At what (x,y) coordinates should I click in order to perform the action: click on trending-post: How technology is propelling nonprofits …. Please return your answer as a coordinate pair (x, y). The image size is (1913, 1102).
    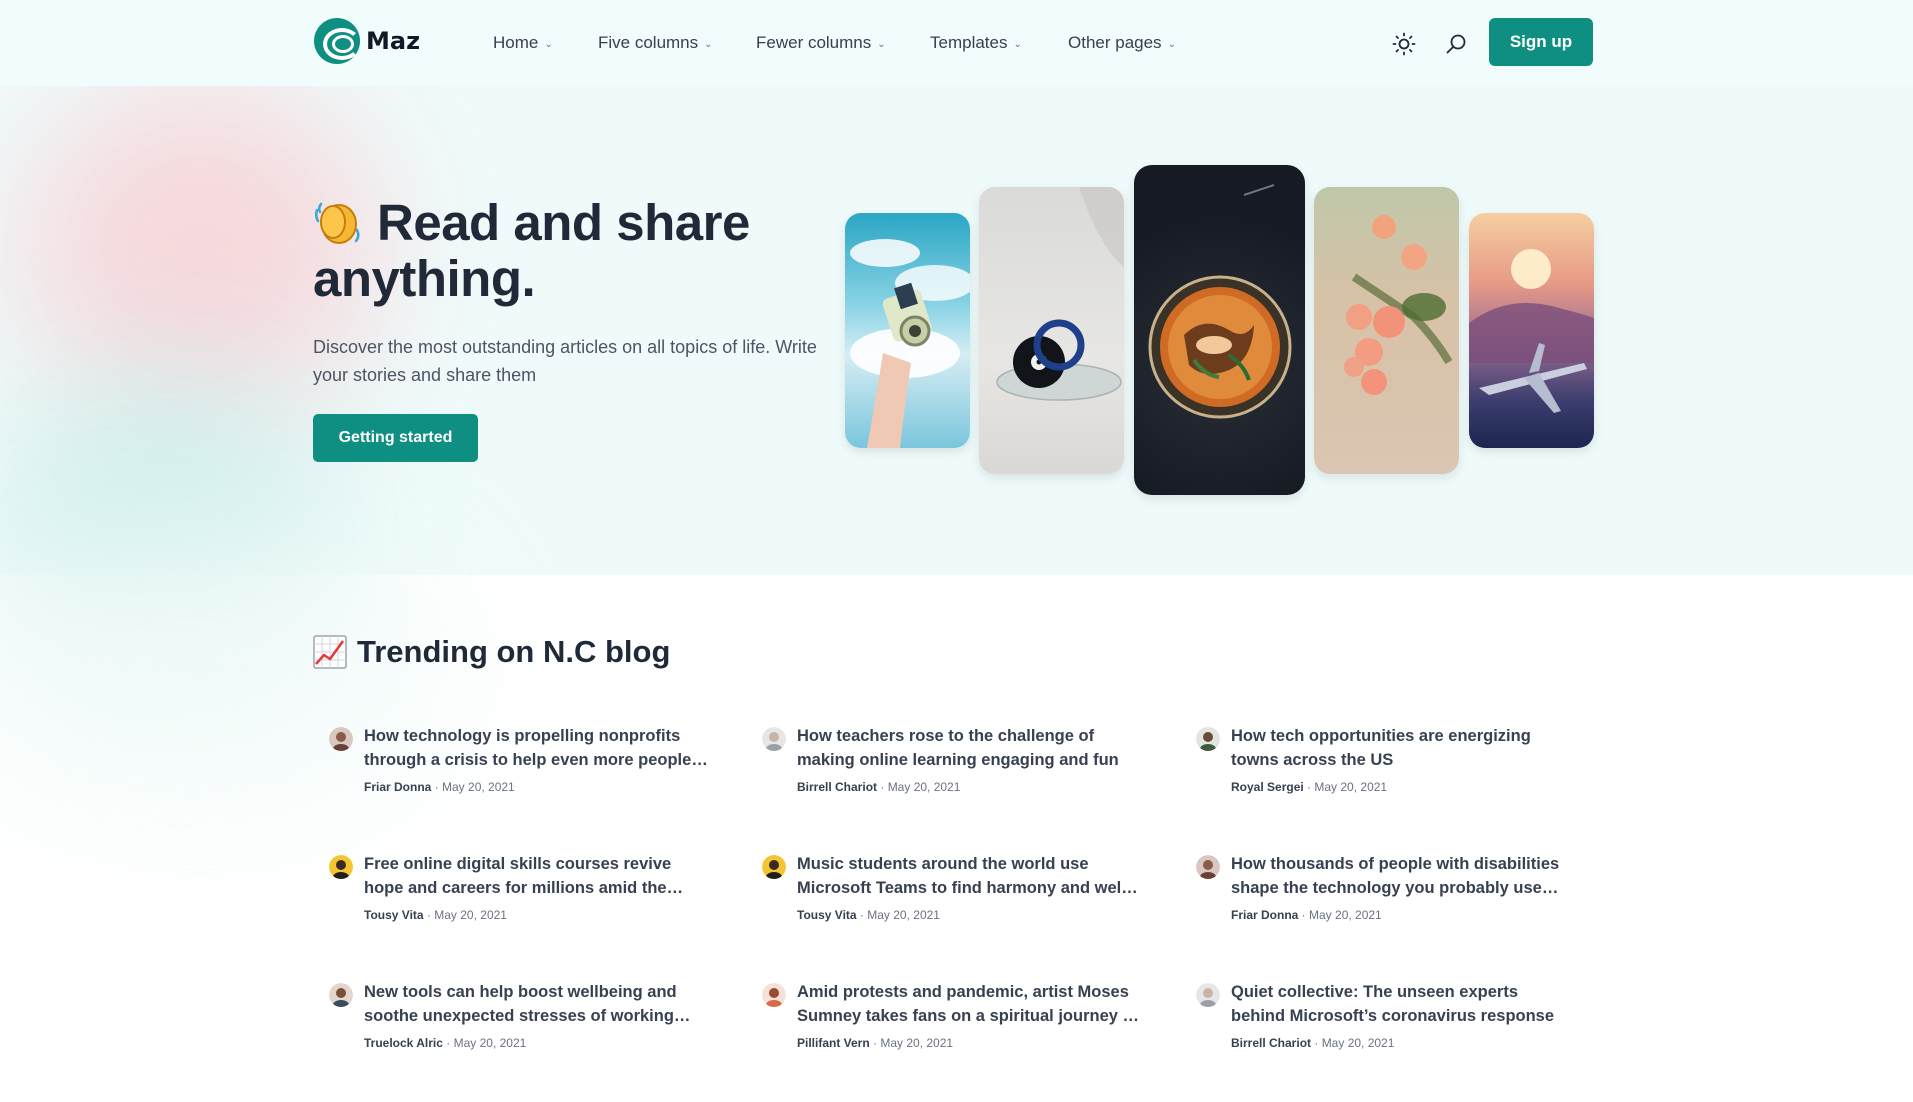
    Looking at the image, I should click on (510, 769).